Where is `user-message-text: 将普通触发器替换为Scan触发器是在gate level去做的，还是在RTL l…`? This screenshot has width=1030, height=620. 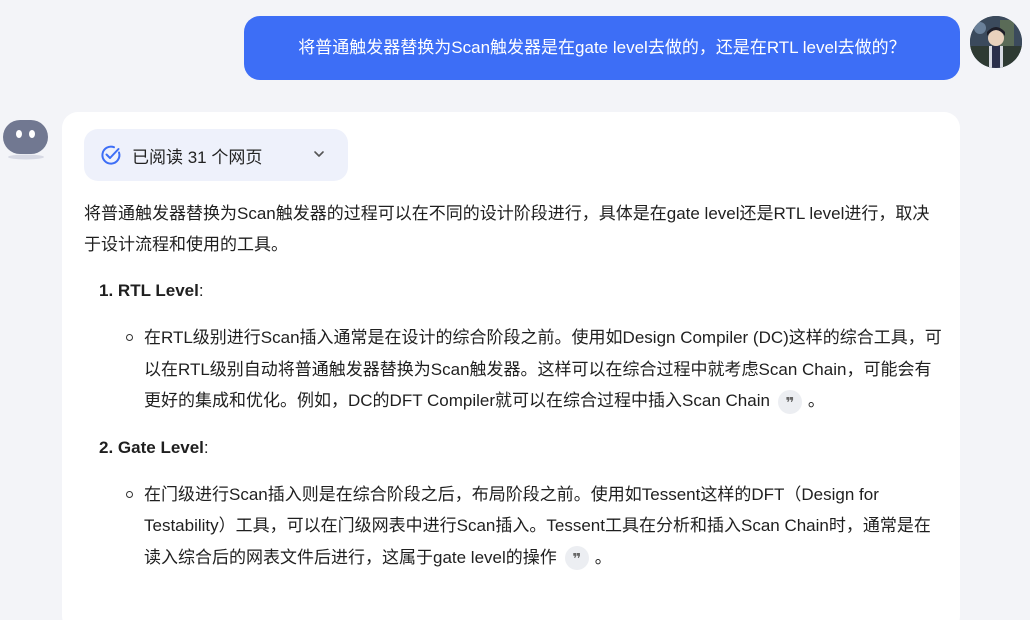 user-message-text: 将普通触发器替换为Scan触发器是在gate level去做的，还是在RTL l… is located at coordinates (602, 47).